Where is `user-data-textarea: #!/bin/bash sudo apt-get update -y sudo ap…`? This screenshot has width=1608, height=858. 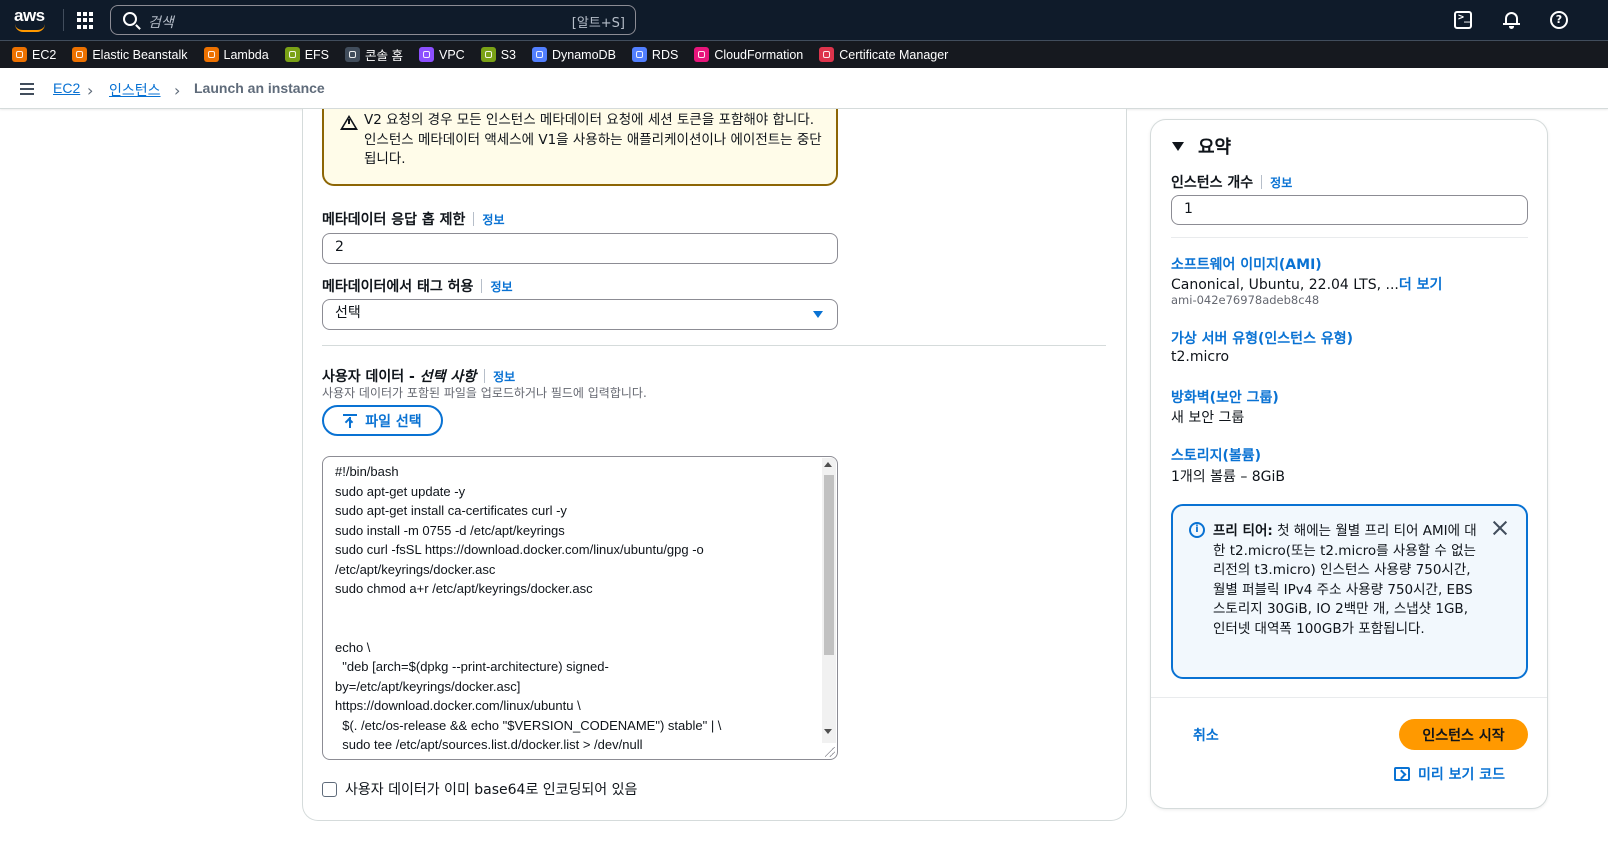 user-data-textarea: #!/bin/bash sudo apt-get update -y sudo ap… is located at coordinates (580, 608).